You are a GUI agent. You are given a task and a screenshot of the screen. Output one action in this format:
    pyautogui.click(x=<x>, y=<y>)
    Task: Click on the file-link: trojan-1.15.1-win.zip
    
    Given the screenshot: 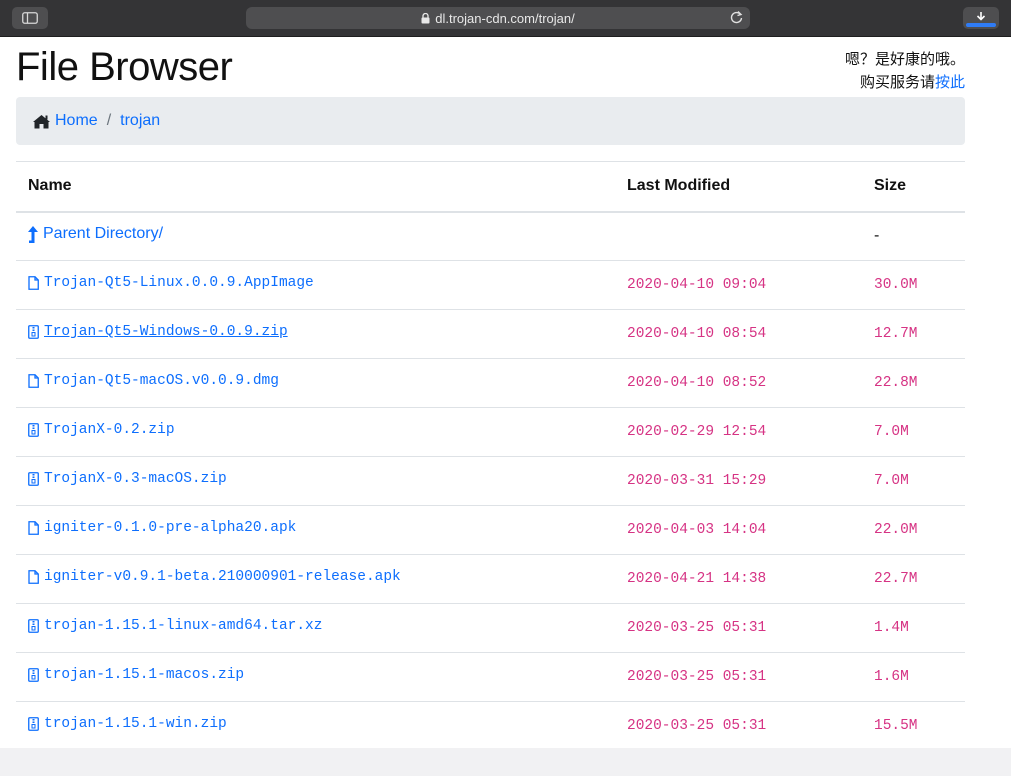 What is the action you would take?
    pyautogui.click(x=127, y=724)
    